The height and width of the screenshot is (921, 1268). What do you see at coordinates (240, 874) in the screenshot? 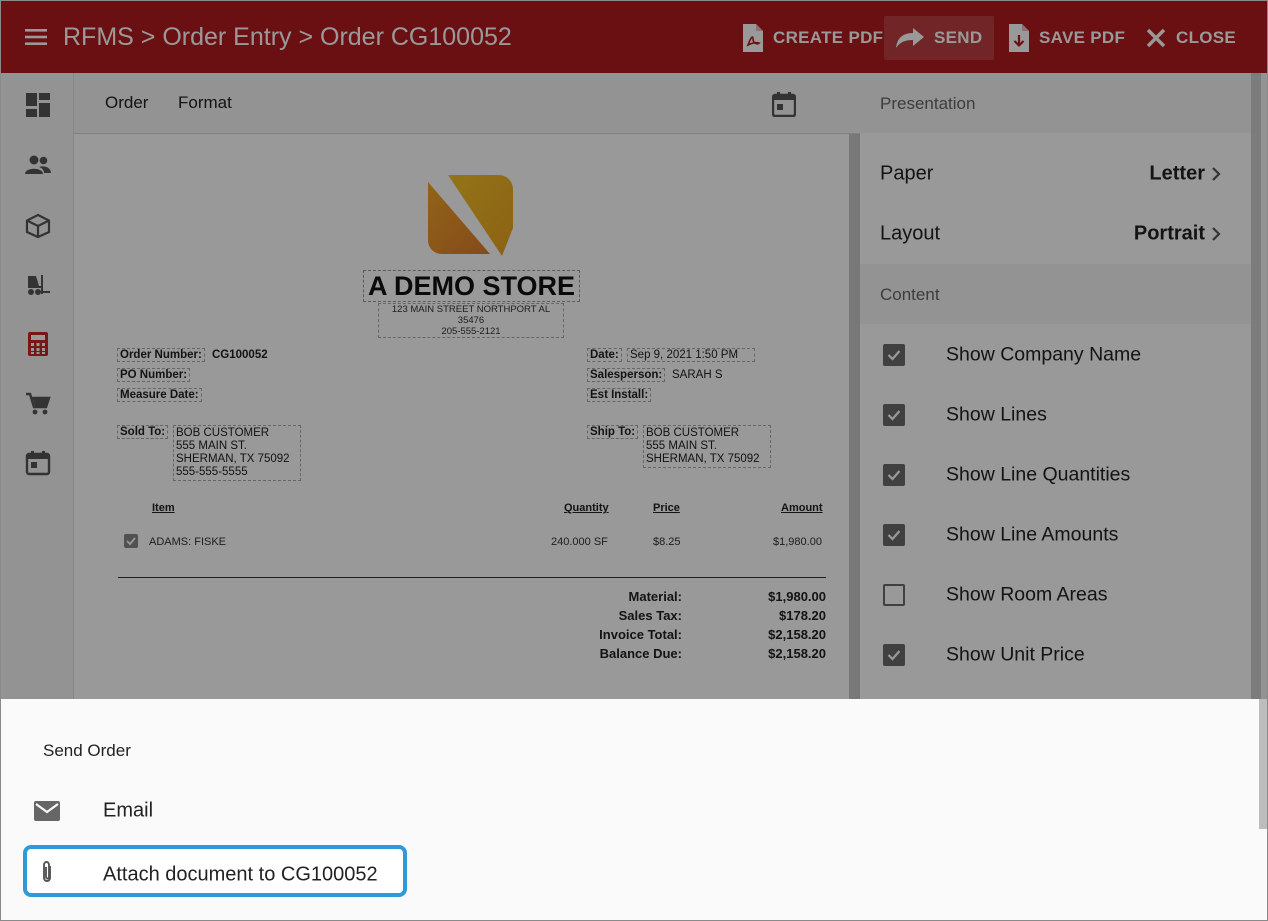
I see `attach-document-label: Attach document to CG100052` at bounding box center [240, 874].